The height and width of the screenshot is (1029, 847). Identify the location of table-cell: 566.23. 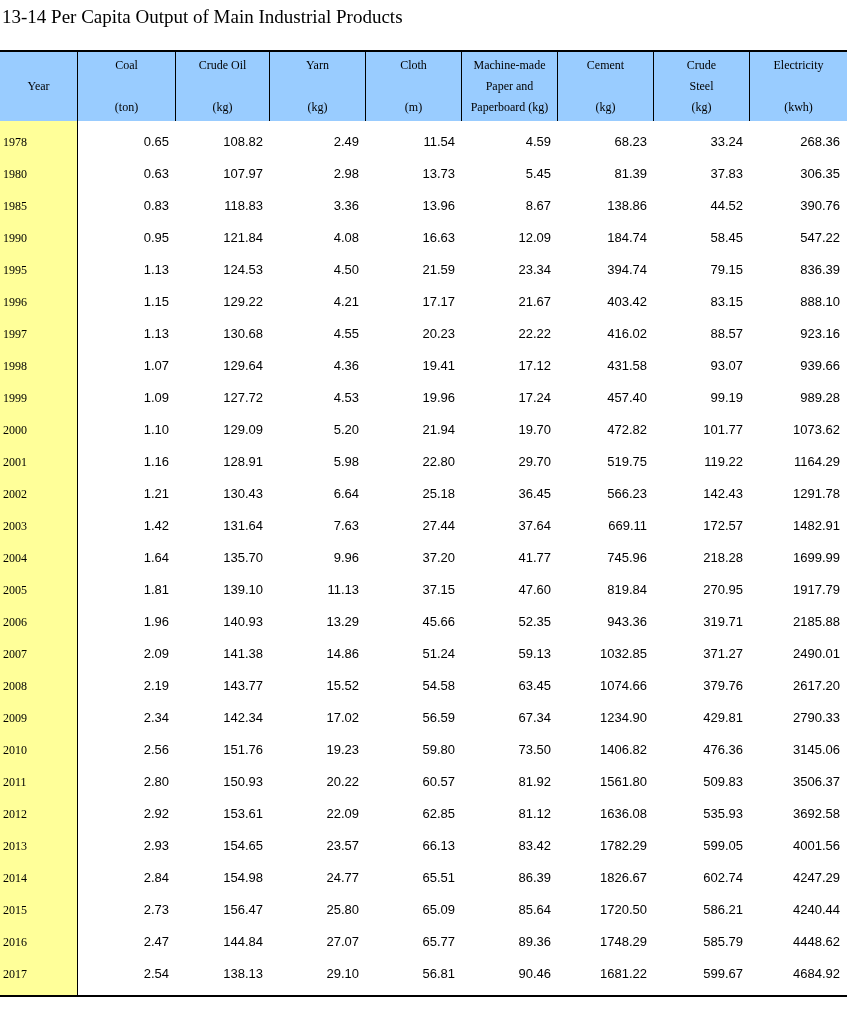
(627, 494).